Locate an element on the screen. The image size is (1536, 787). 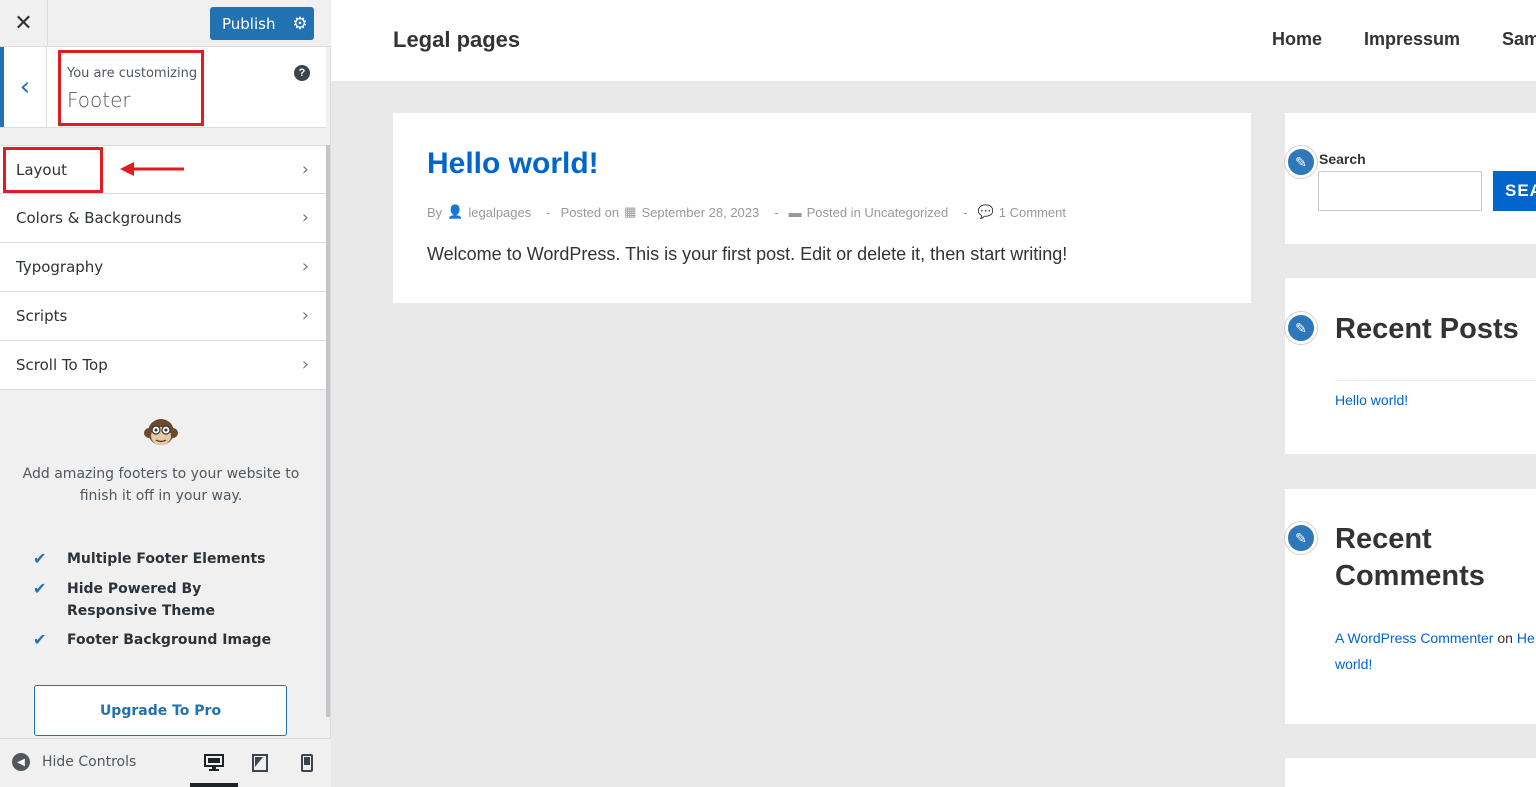
tablet-icon is located at coordinates (260, 763).